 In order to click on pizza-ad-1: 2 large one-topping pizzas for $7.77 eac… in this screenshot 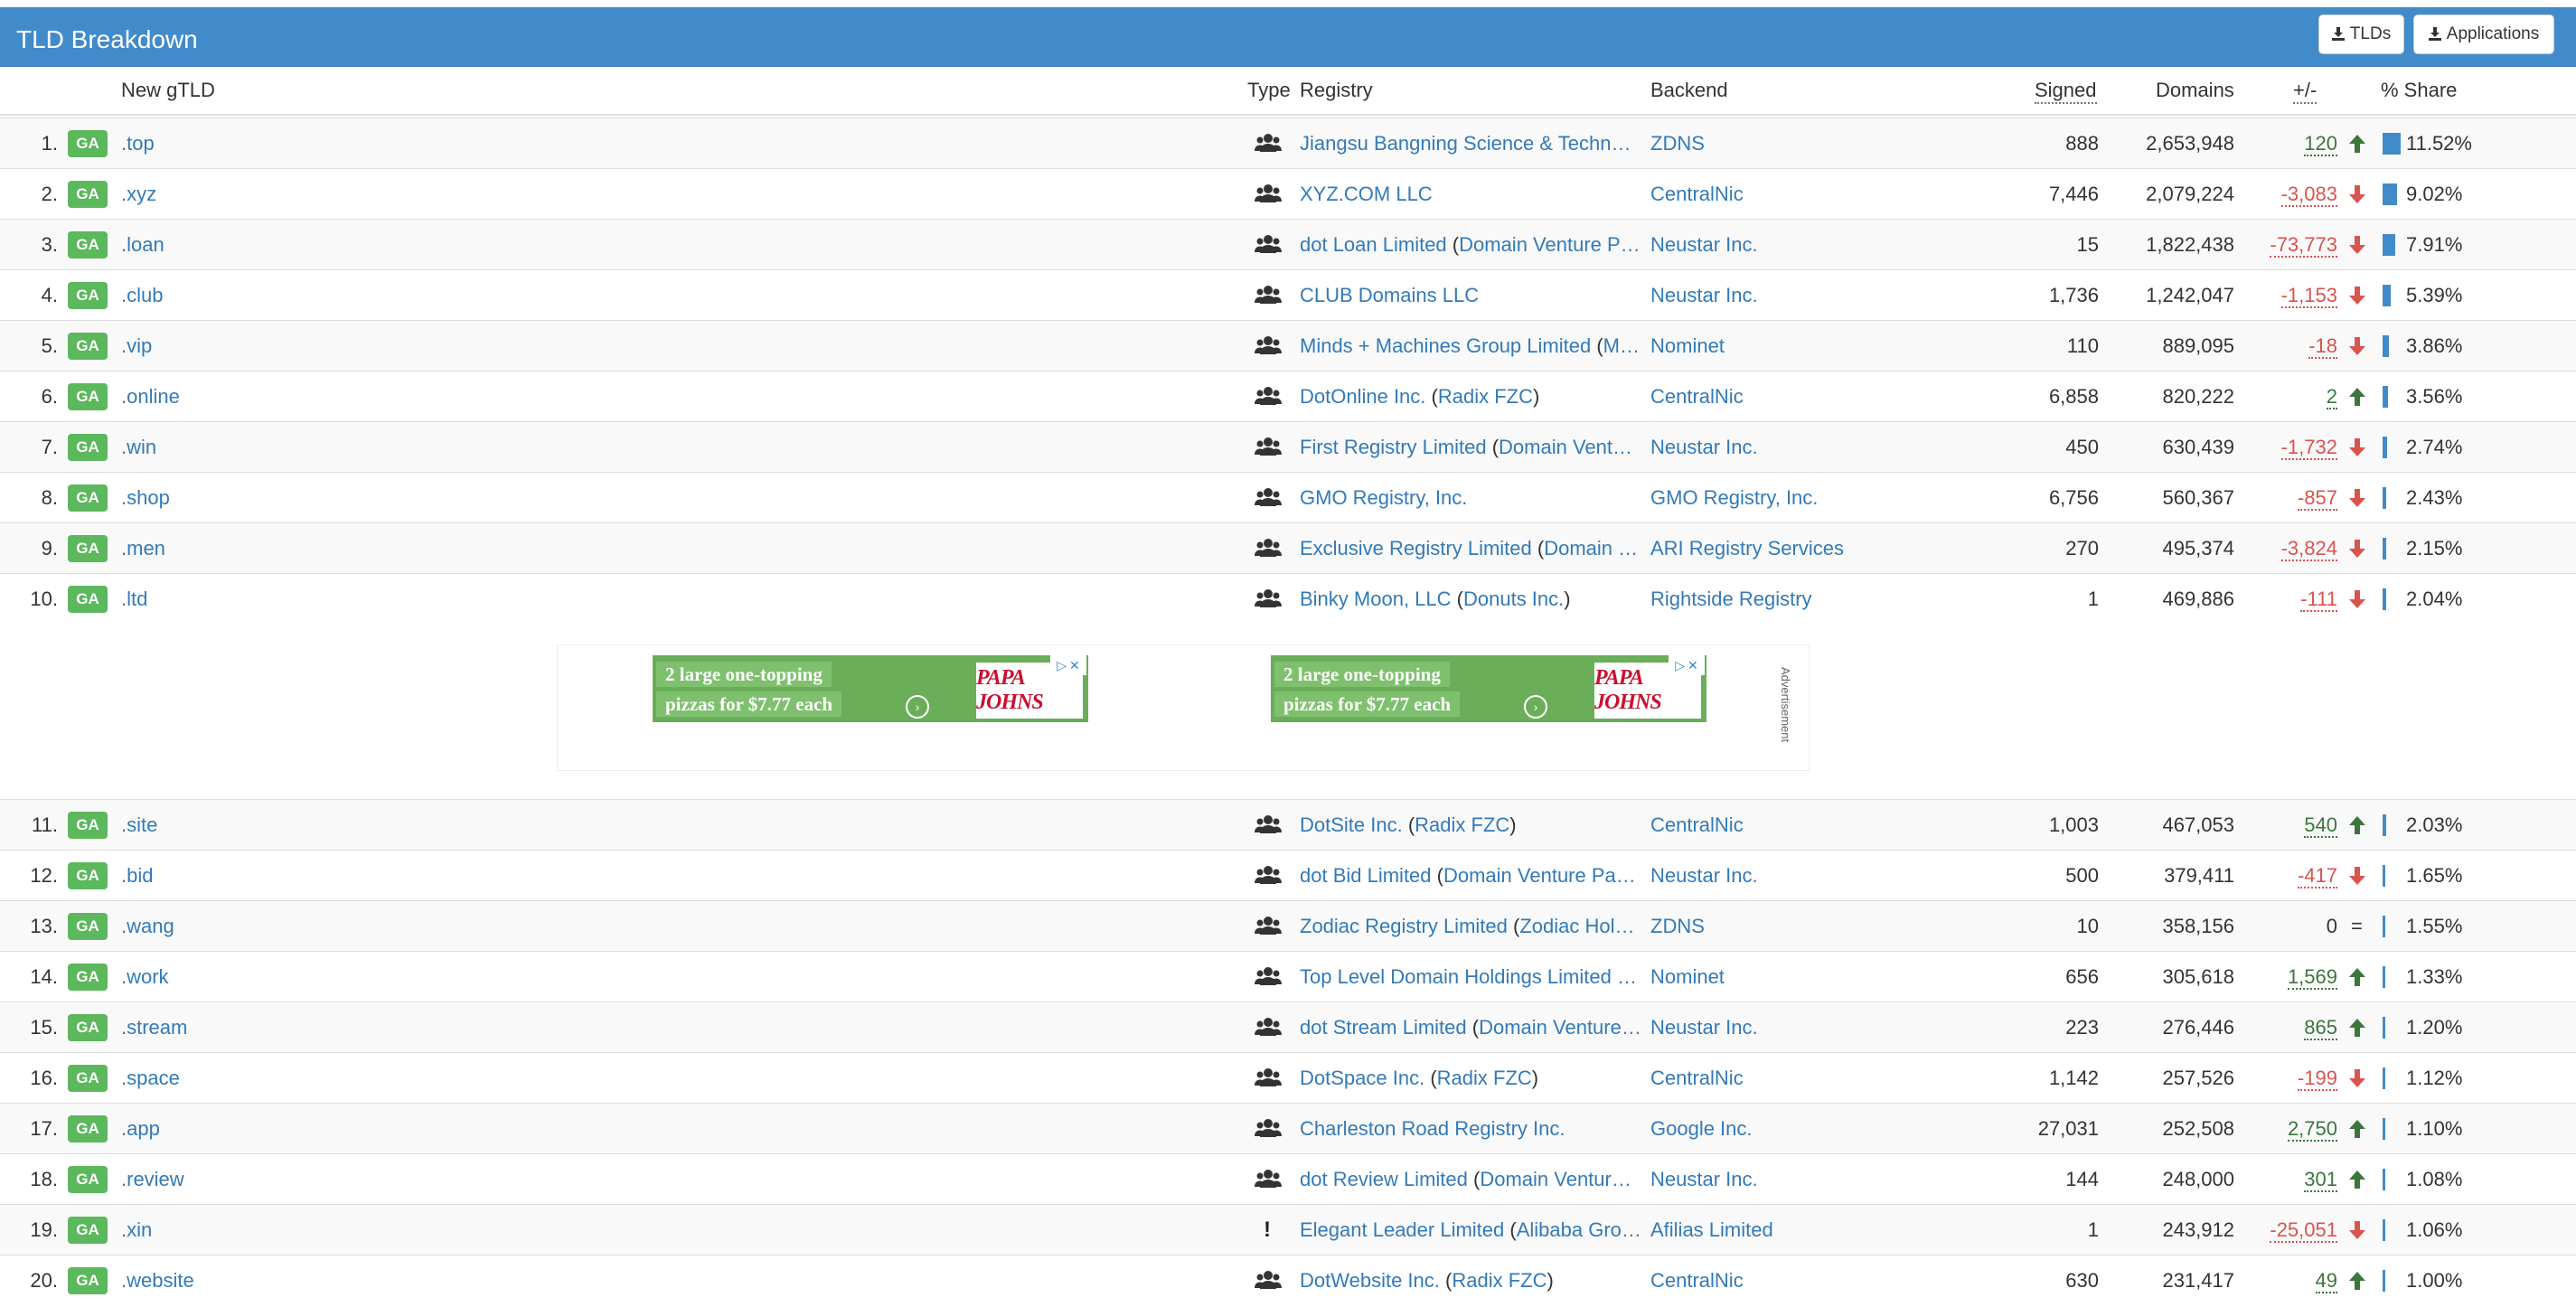, I will do `click(871, 688)`.